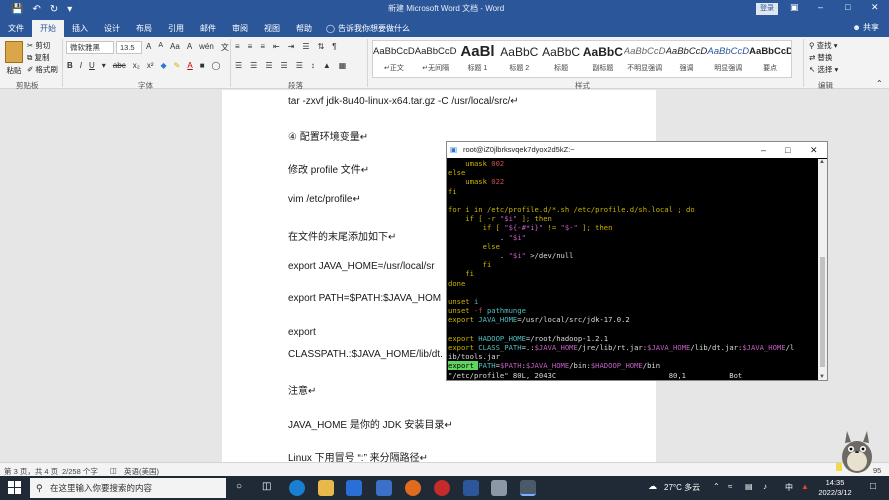  What do you see at coordinates (835, 488) in the screenshot?
I see `system-clock: 14:35 2022/3/12` at bounding box center [835, 488].